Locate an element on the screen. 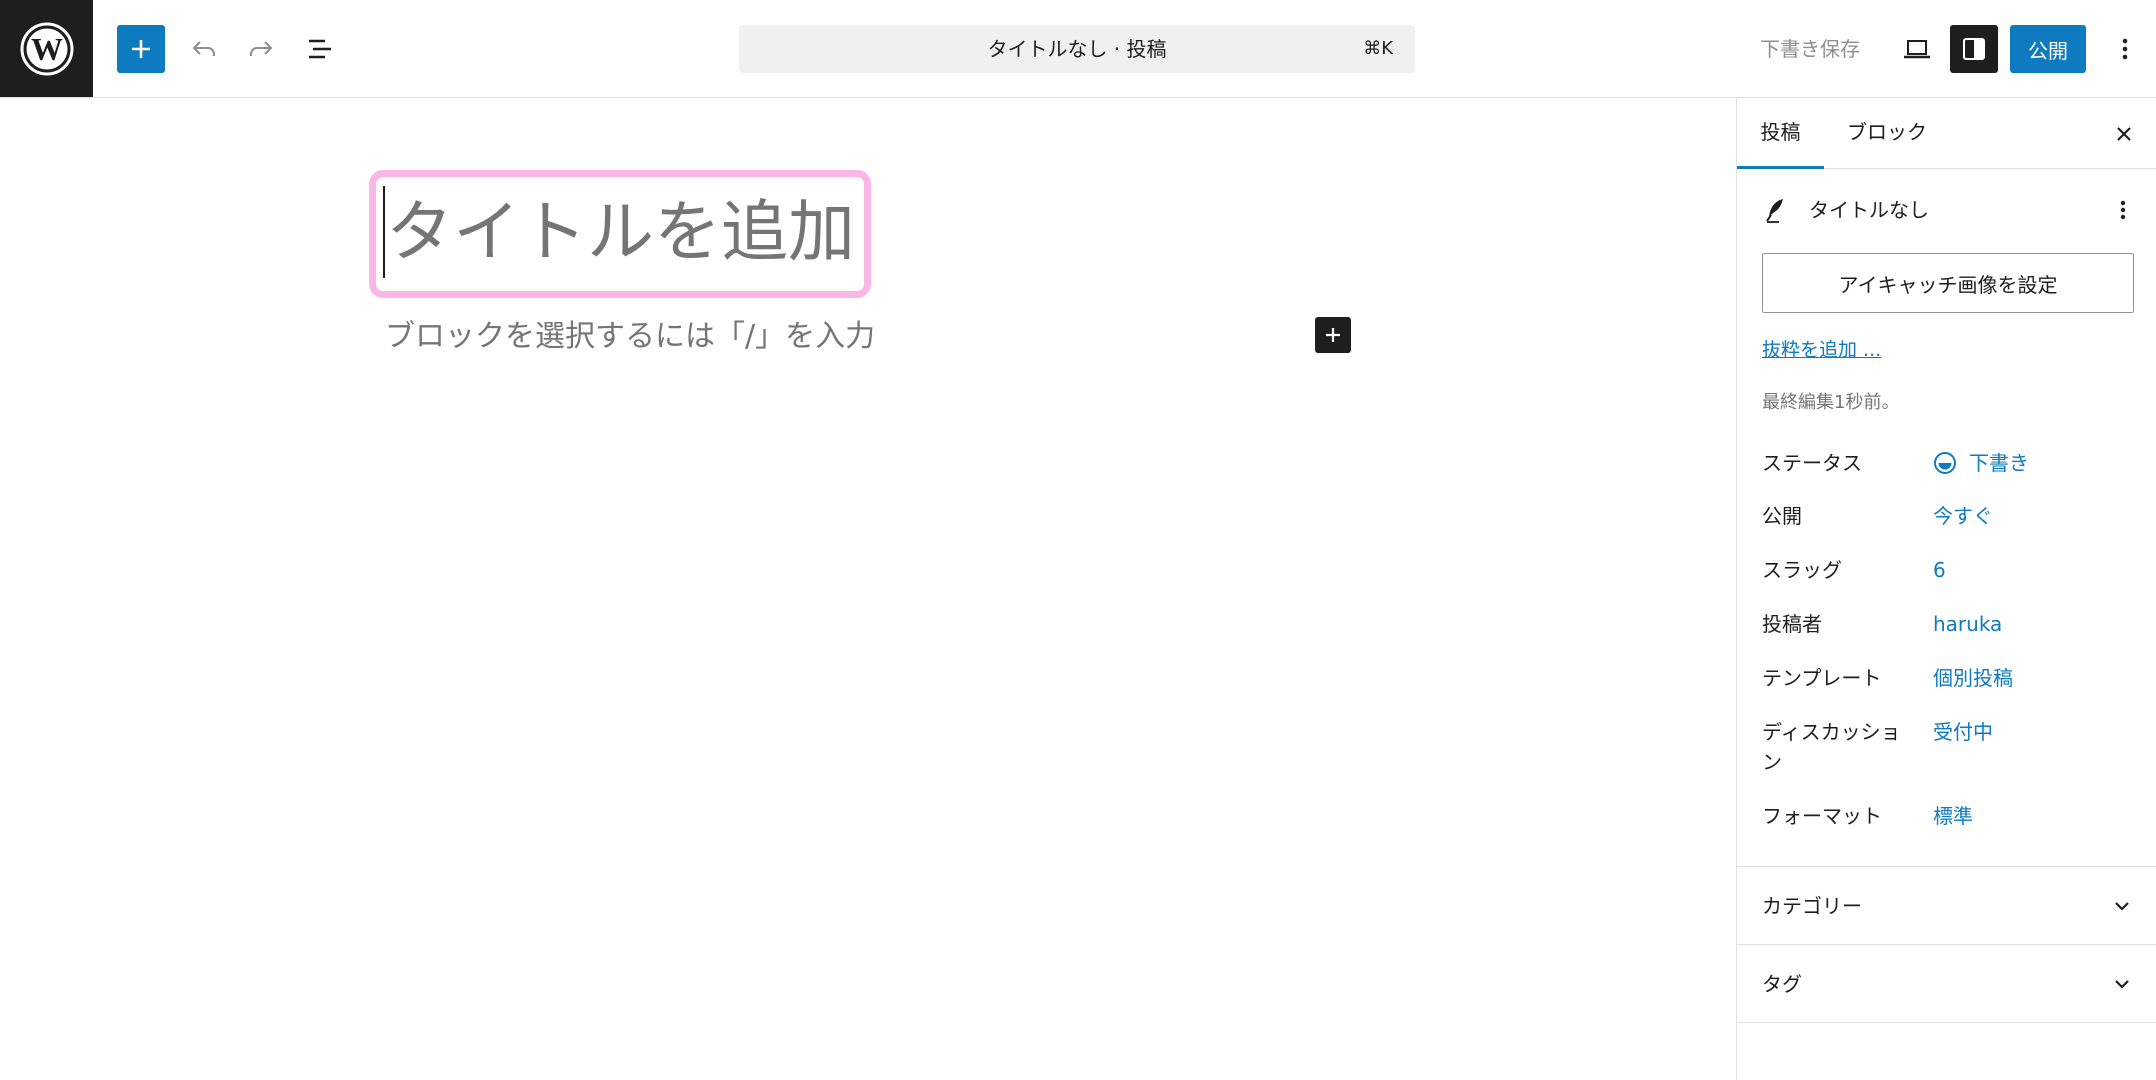 This screenshot has width=2156, height=1080. block-inserter-button is located at coordinates (141, 49).